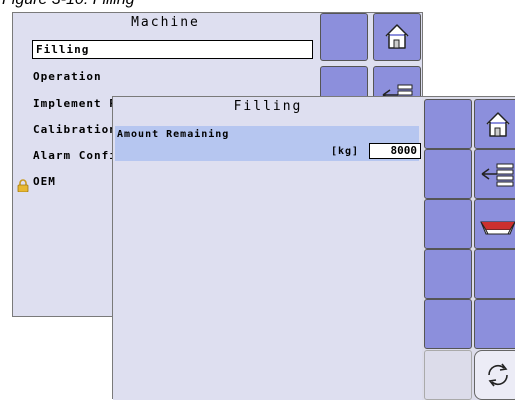 This screenshot has height=400, width=515. Describe the element at coordinates (67, 76) in the screenshot. I see `menu-item-operation: Operation` at that location.